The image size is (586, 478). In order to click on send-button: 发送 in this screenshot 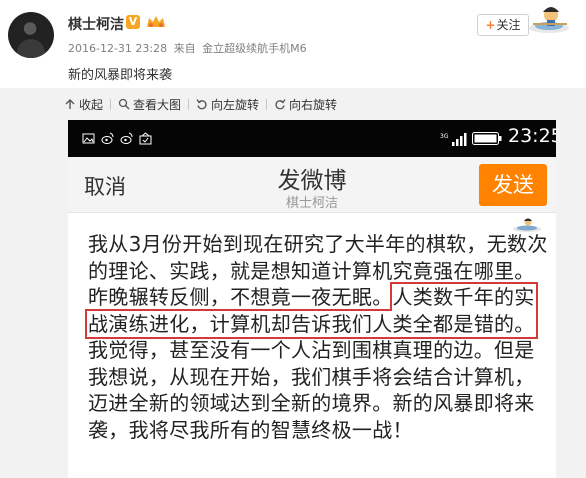, I will do `click(513, 185)`.